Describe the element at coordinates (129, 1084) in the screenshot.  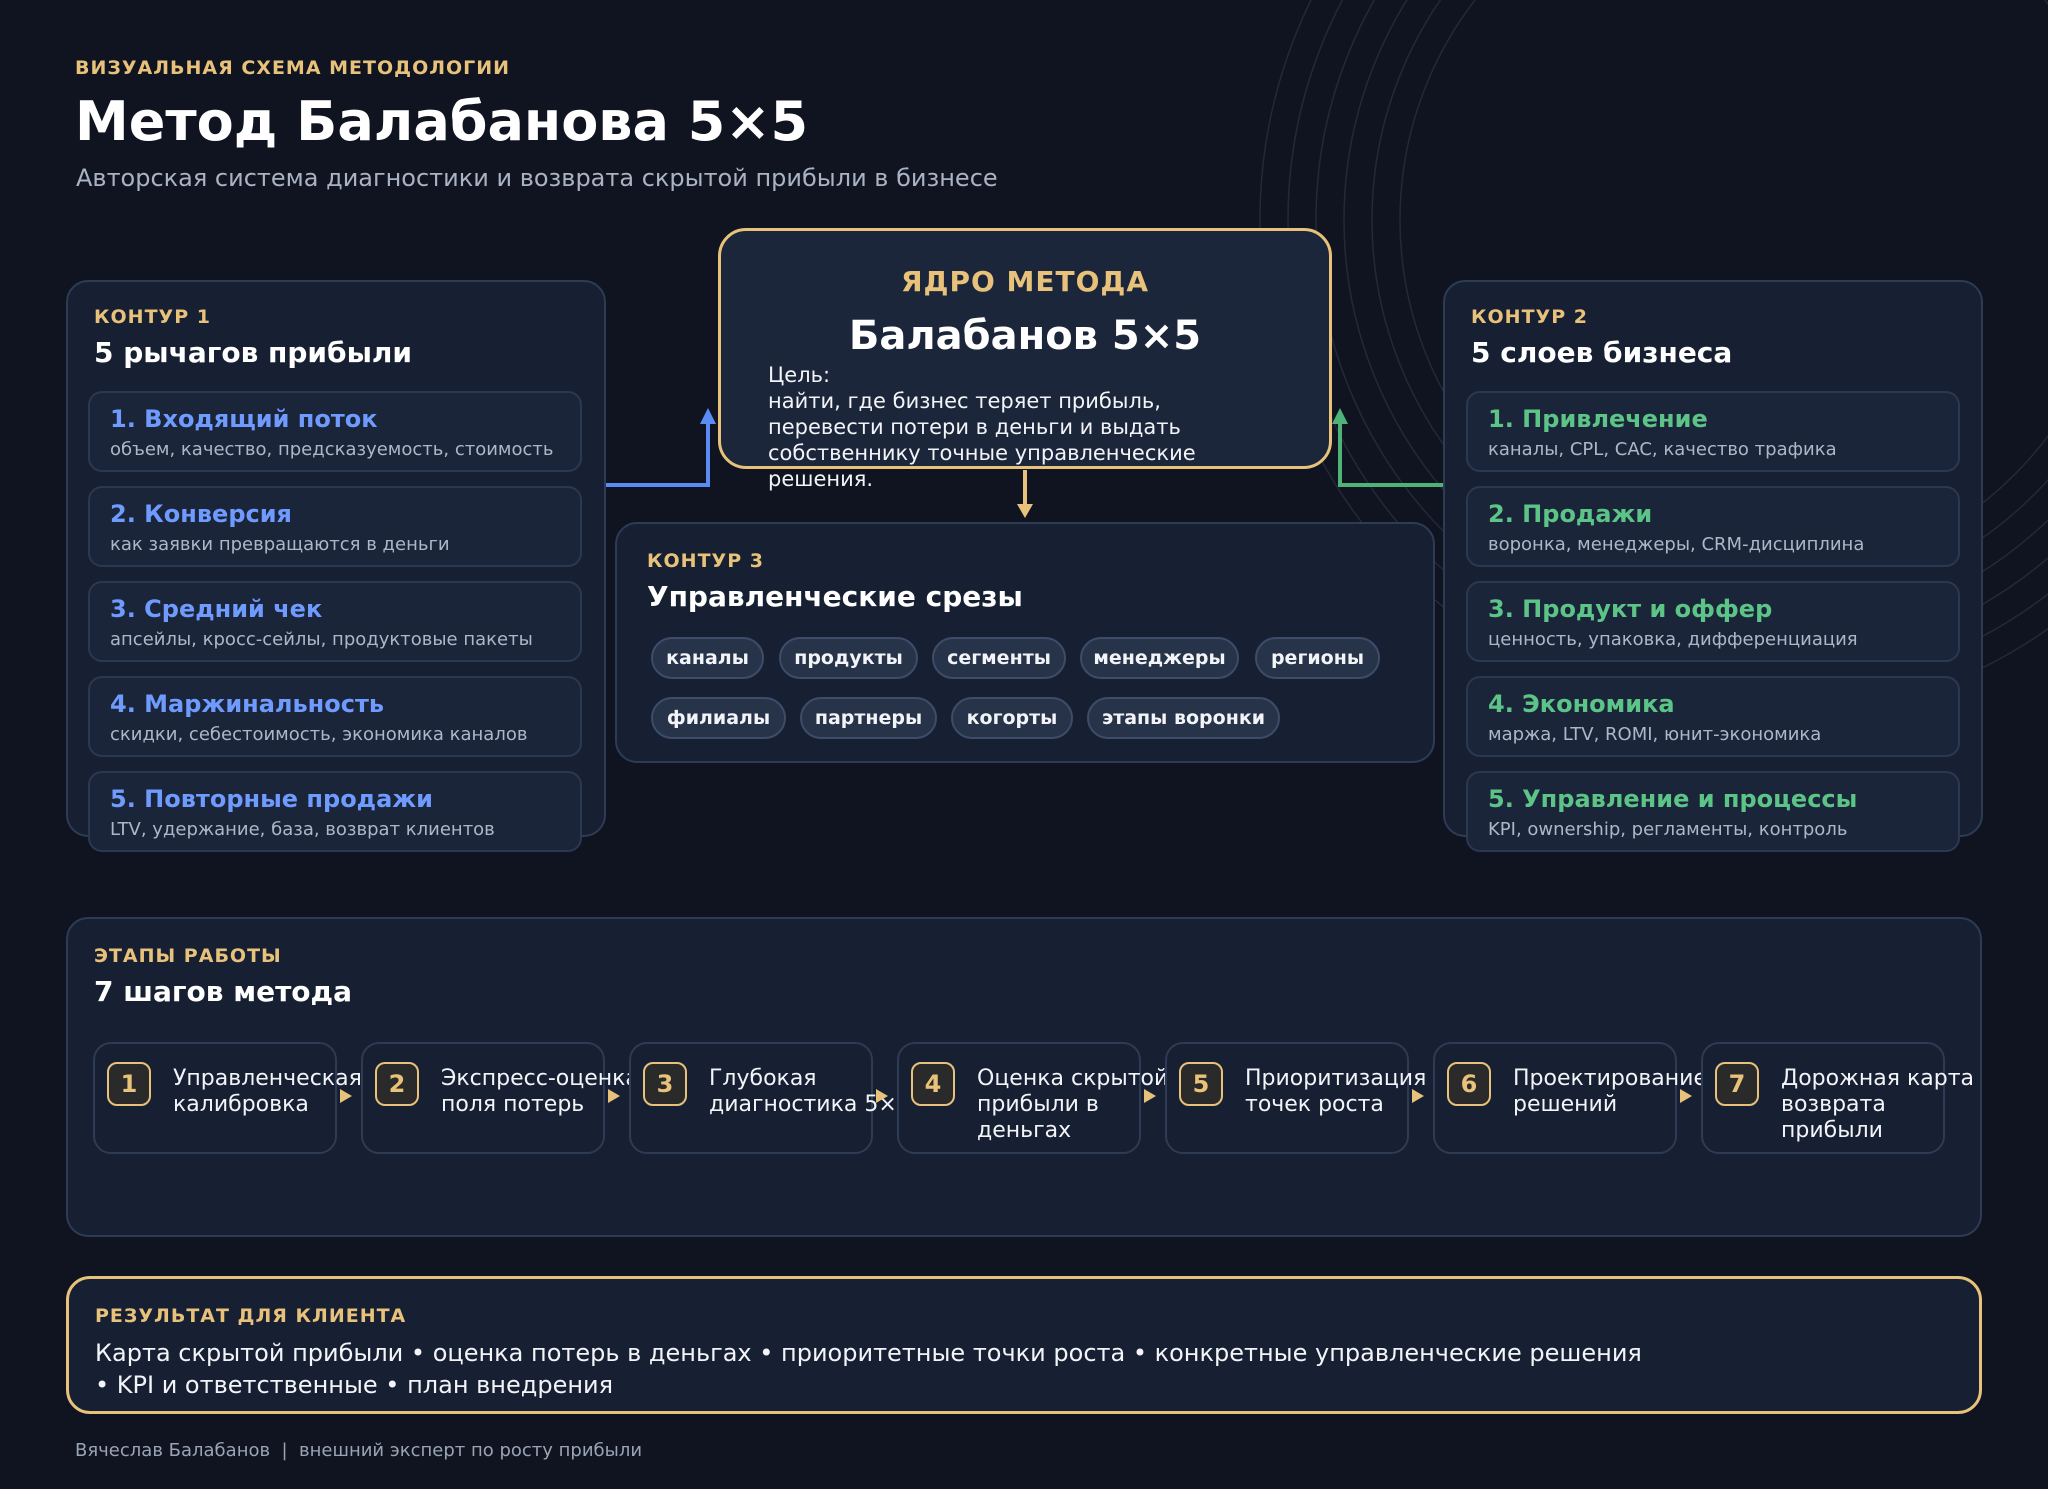
I see `step-number-badge: 1` at that location.